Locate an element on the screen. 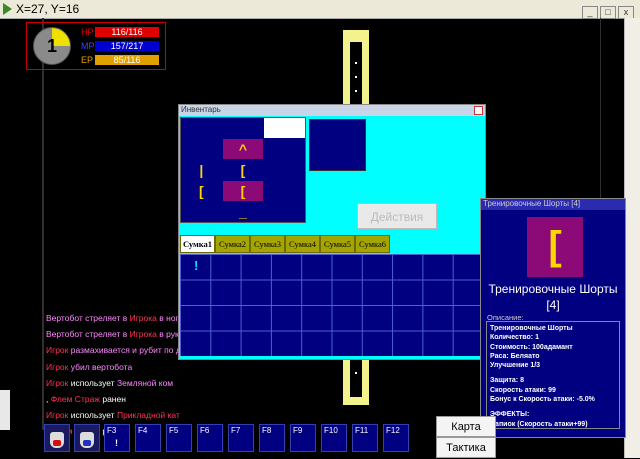 This screenshot has width=640, height=459. tab-bag-6: Сумка6 is located at coordinates (372, 244).